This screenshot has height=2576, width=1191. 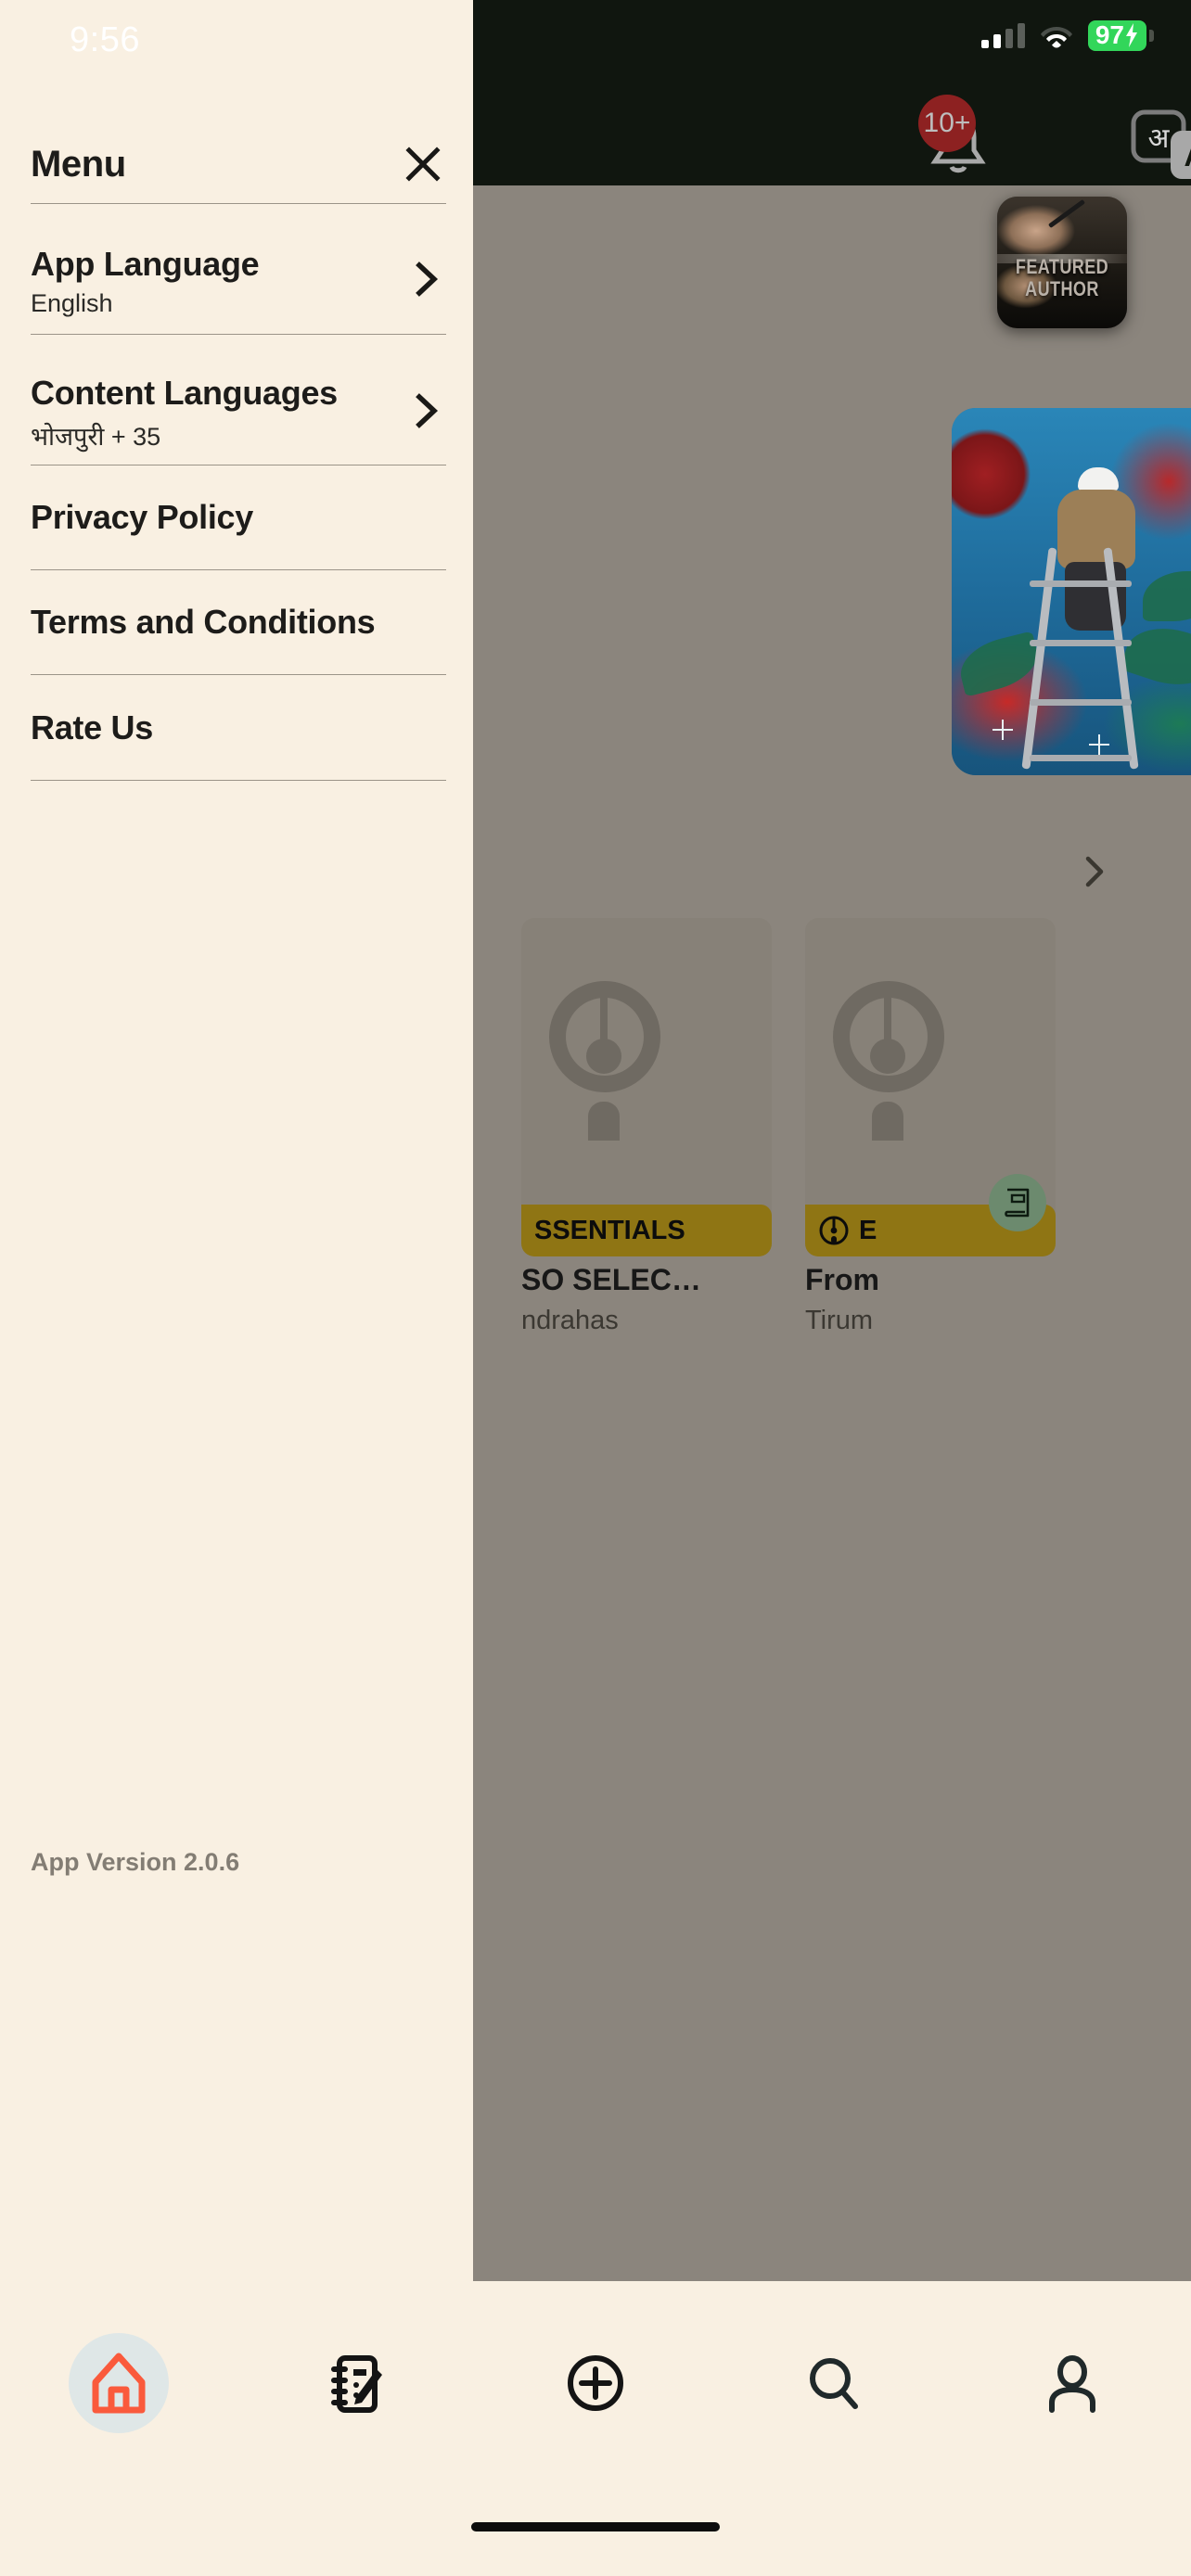 What do you see at coordinates (1062, 288) in the screenshot?
I see `featured-label-line2: AUTHOR` at bounding box center [1062, 288].